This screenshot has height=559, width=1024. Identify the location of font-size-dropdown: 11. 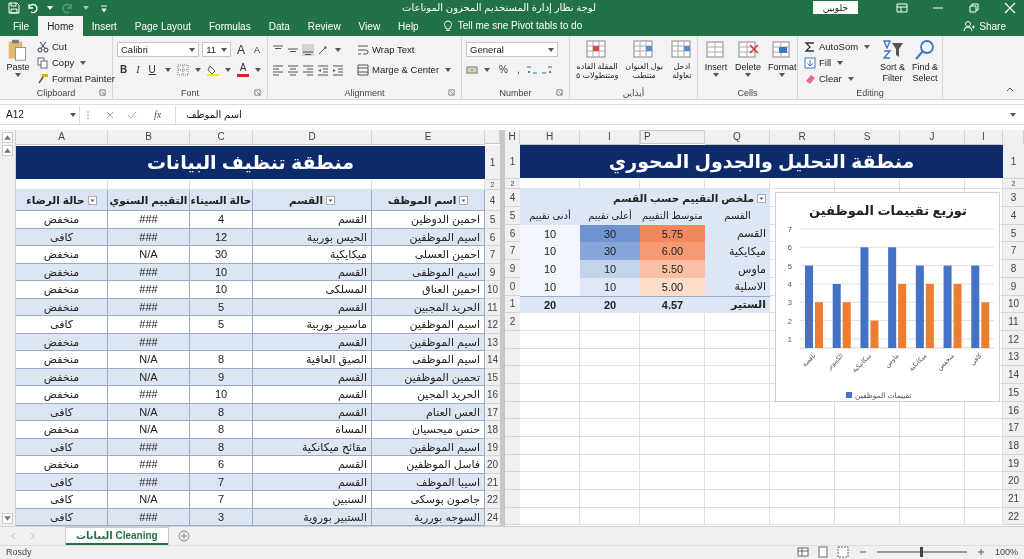
(216, 50).